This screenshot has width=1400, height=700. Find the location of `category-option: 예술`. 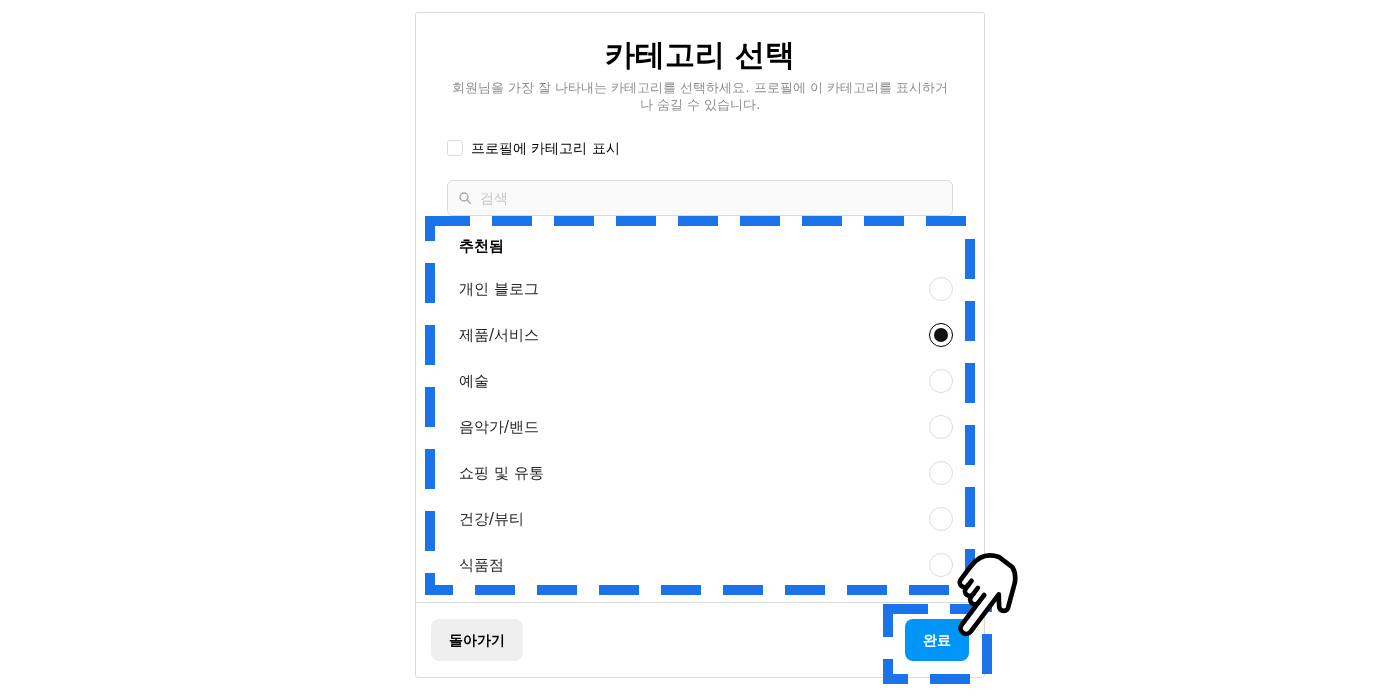

category-option: 예술 is located at coordinates (700, 381).